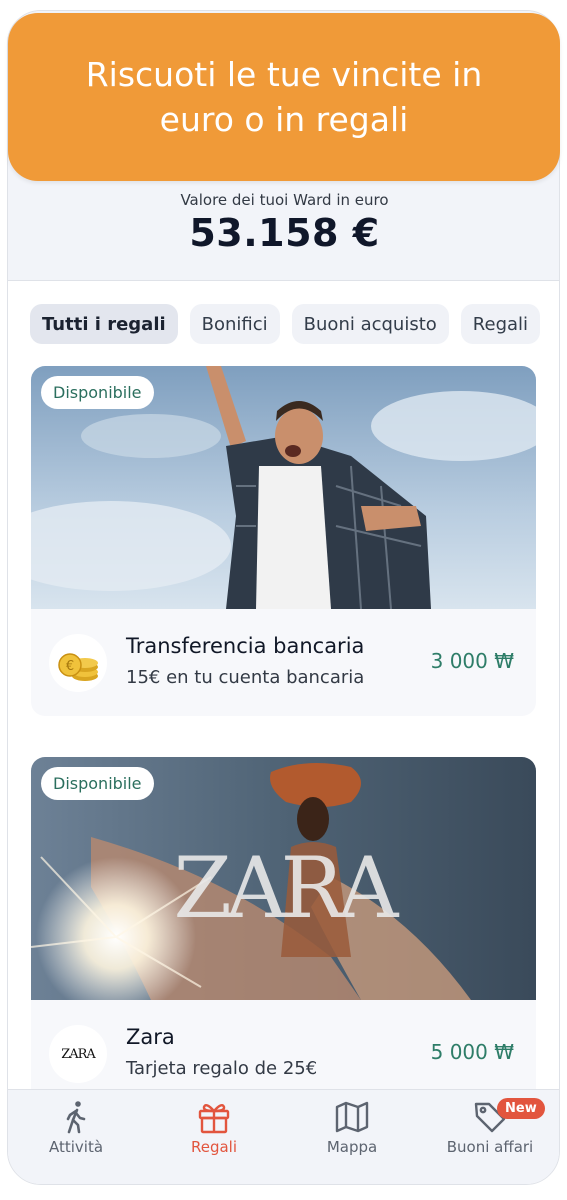 The image size is (567, 1200). I want to click on tab-mappa: Mappa, so click(352, 1128).